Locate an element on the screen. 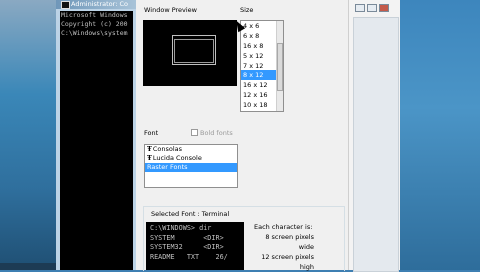 This screenshot has height=272, width=480. minimize-button is located at coordinates (360, 8).